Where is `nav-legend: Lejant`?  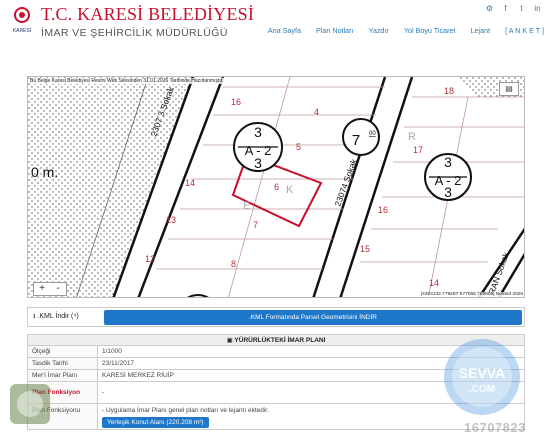
nav-legend: Lejant is located at coordinates (481, 30).